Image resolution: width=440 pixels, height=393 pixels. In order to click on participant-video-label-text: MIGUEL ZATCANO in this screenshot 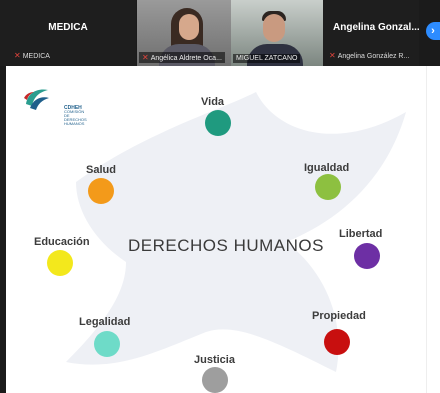, I will do `click(267, 58)`.